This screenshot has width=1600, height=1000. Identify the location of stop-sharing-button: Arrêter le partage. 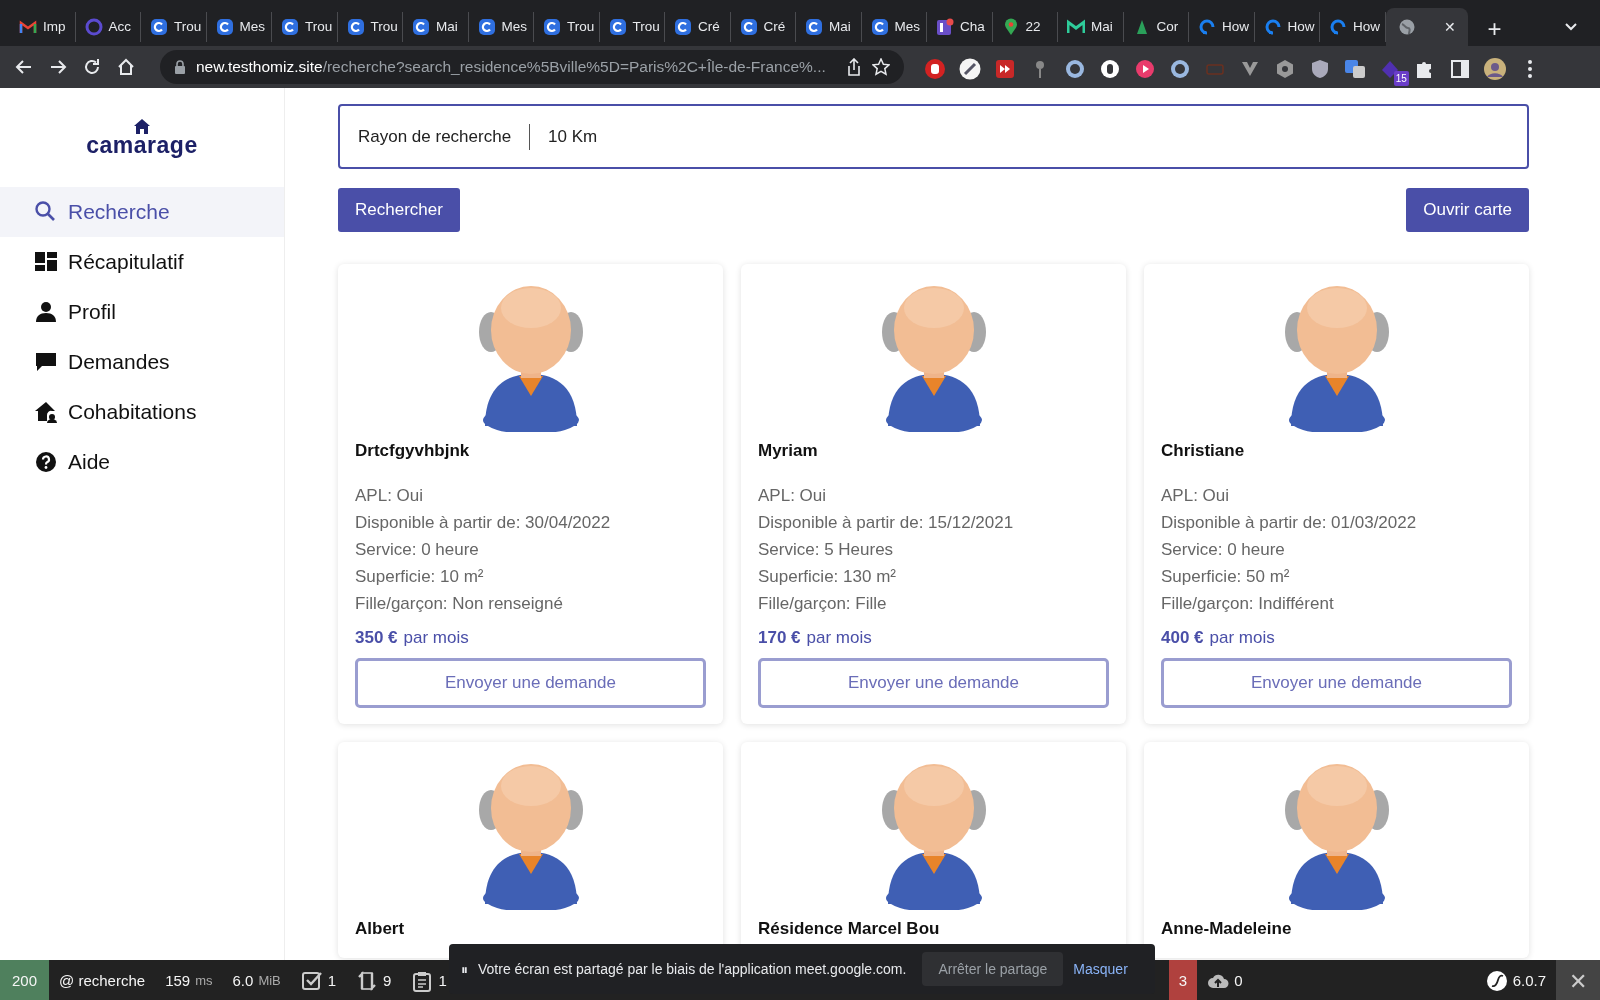
(993, 969).